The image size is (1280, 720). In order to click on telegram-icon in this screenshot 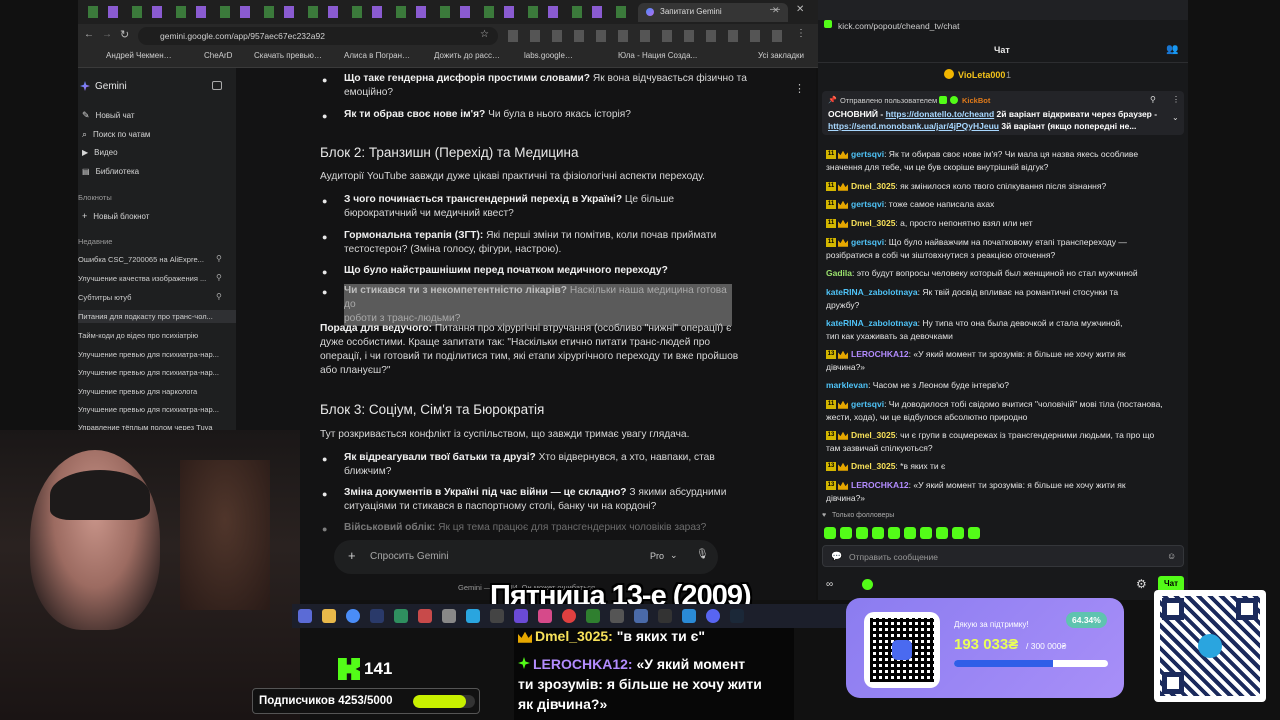, I will do `click(473, 616)`.